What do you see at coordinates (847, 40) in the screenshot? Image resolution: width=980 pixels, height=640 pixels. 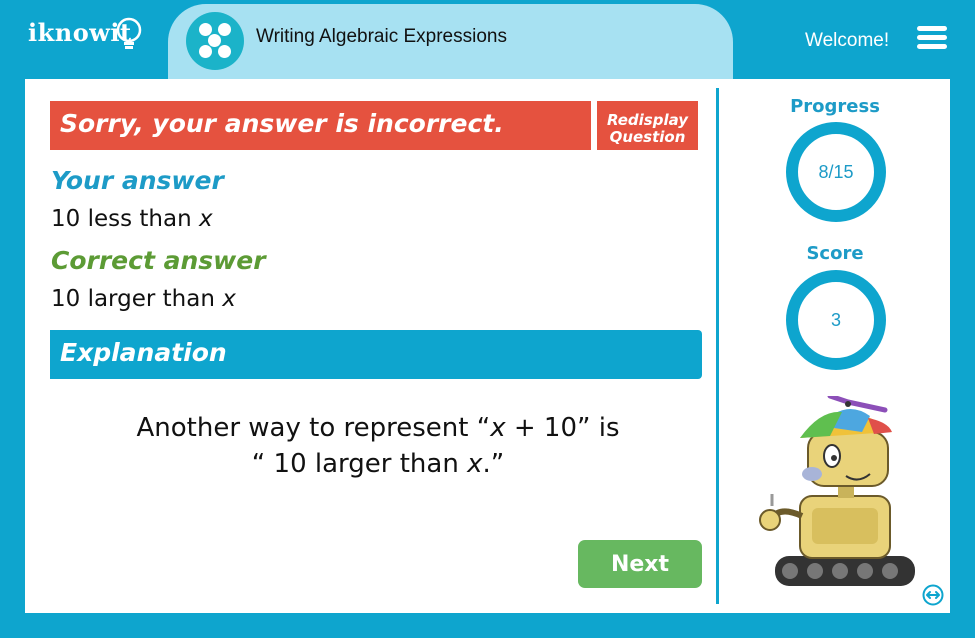 I see `welcome-text: Welcome!` at bounding box center [847, 40].